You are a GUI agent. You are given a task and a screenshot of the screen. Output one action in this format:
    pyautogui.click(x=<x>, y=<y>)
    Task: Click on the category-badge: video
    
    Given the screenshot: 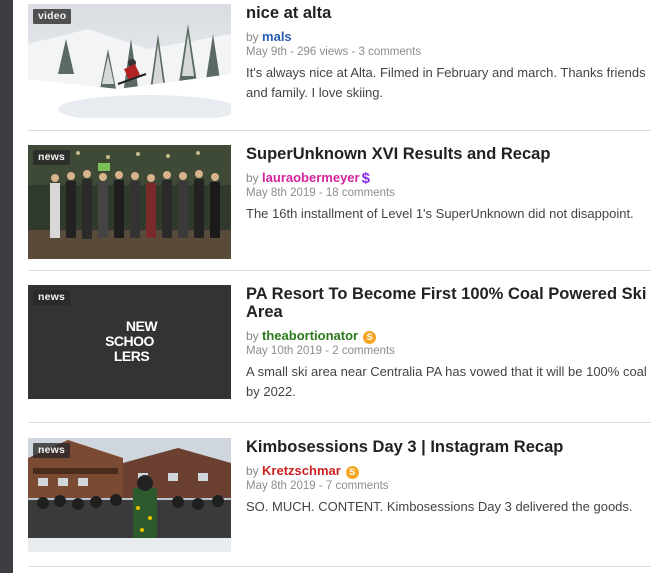 What is the action you would take?
    pyautogui.click(x=52, y=16)
    